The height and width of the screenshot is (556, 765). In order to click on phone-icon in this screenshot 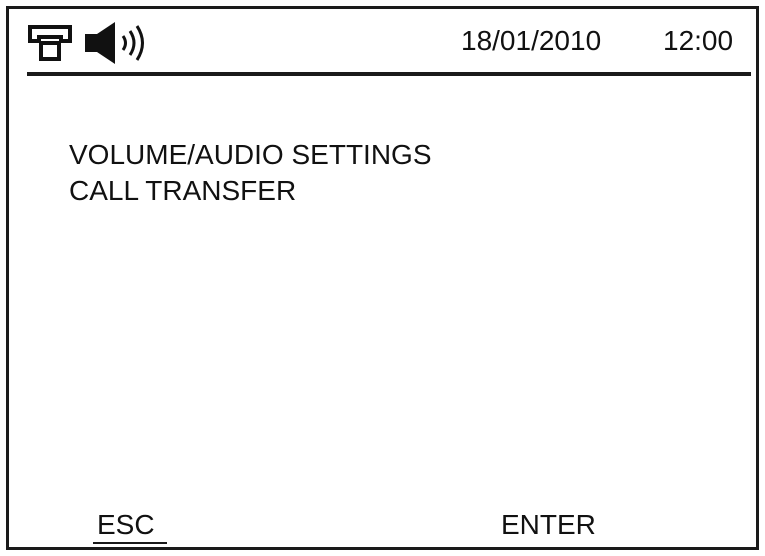, I will do `click(50, 43)`.